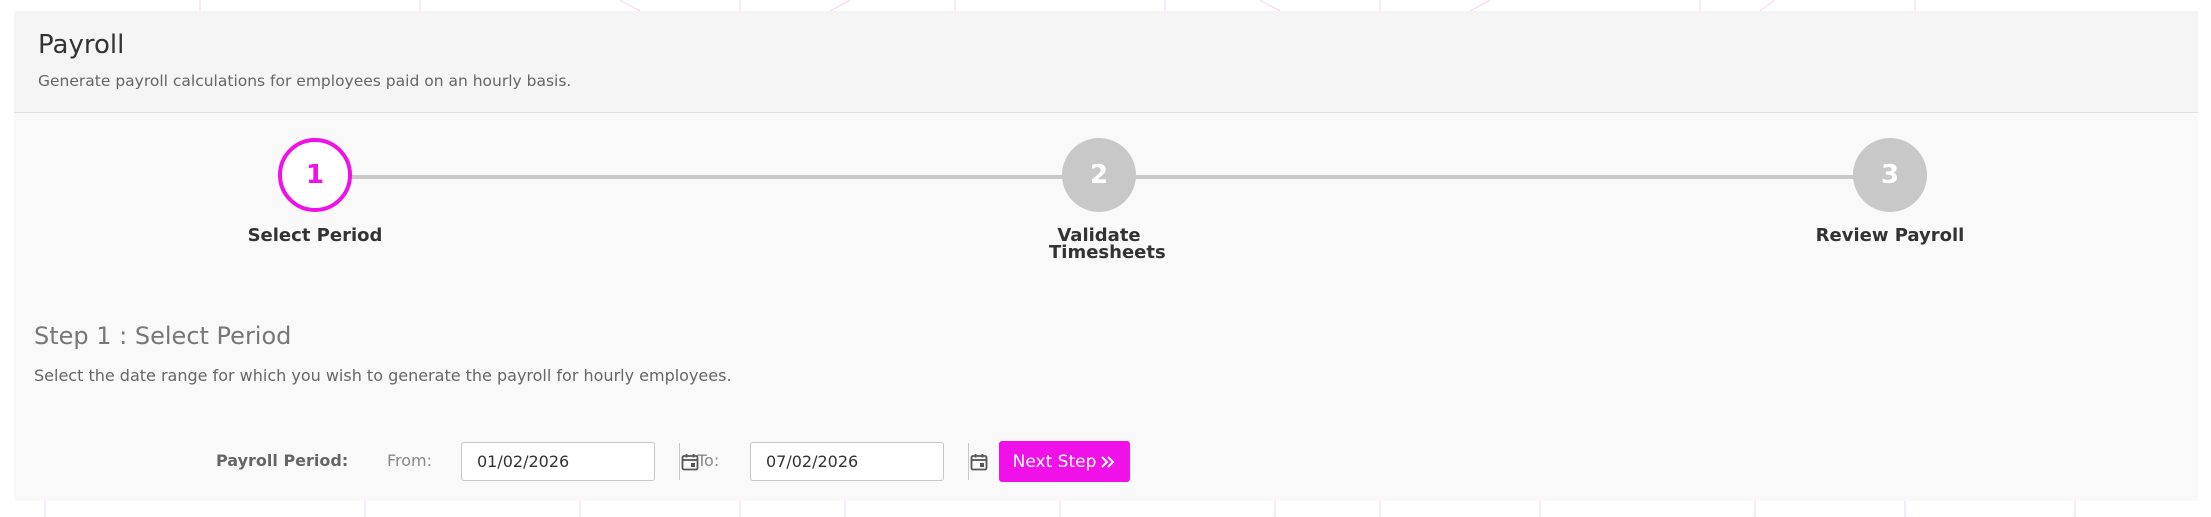  What do you see at coordinates (708, 460) in the screenshot?
I see `to-label: To:` at bounding box center [708, 460].